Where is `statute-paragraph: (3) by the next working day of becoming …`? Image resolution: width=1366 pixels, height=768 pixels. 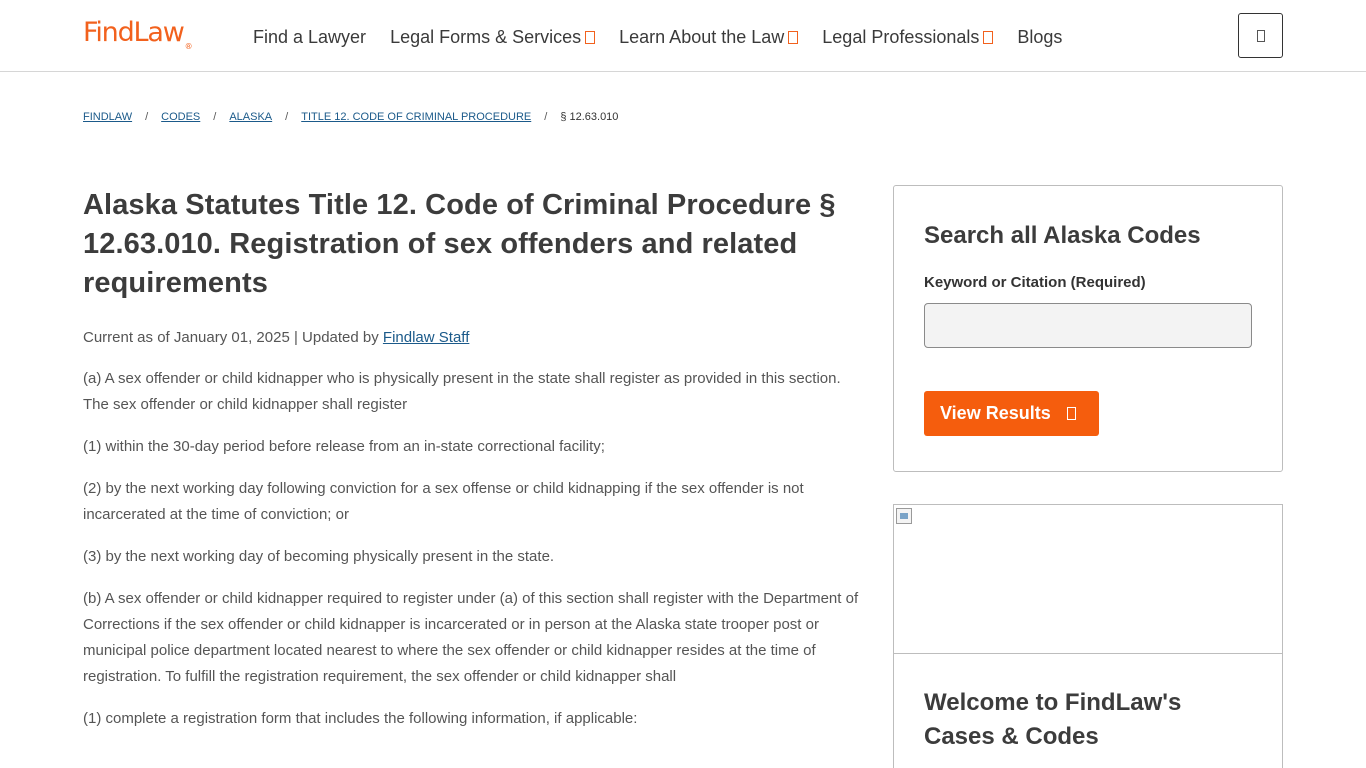
statute-paragraph: (3) by the next working day of becoming … is located at coordinates (319, 556).